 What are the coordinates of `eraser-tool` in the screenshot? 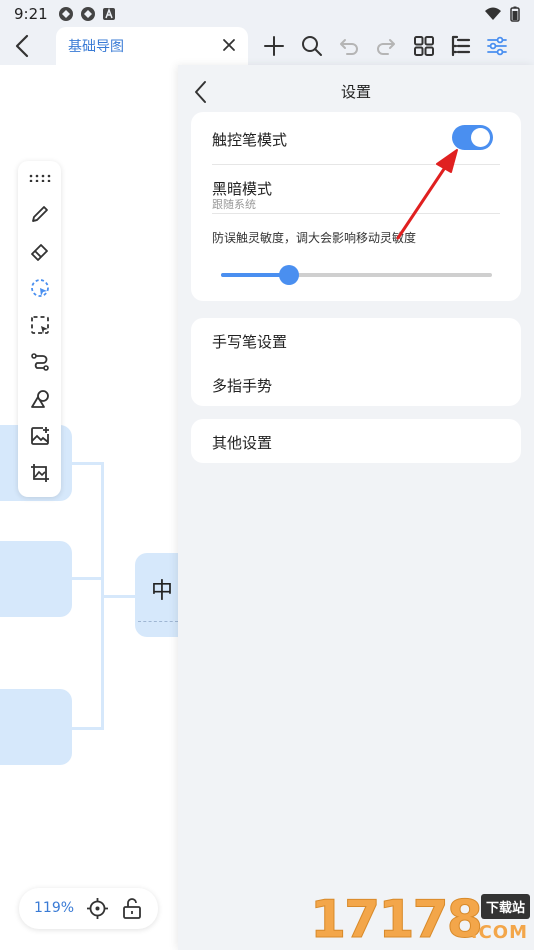 It's located at (39, 250).